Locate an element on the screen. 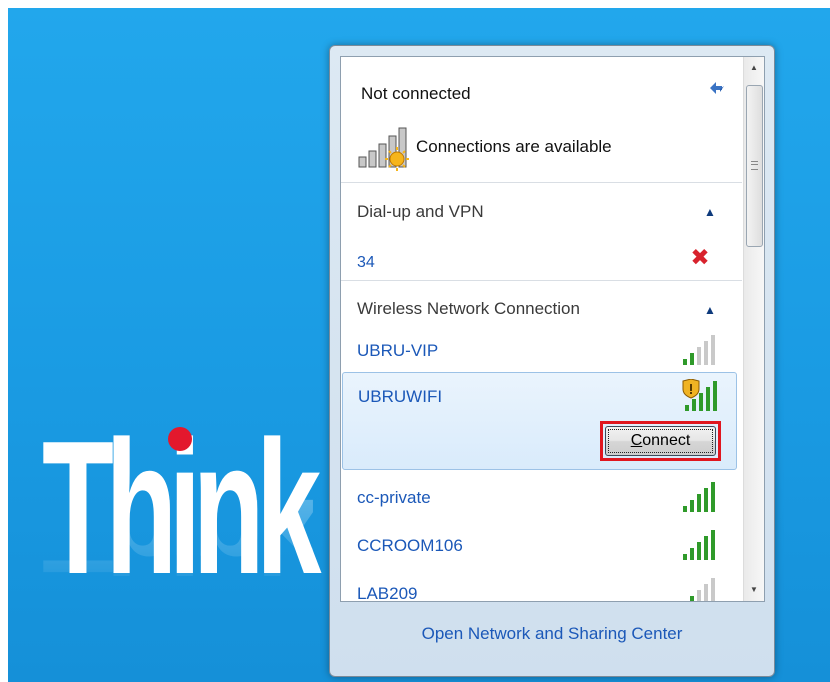 The height and width of the screenshot is (682, 830). network-item-lab209: LAB209 is located at coordinates (541, 586).